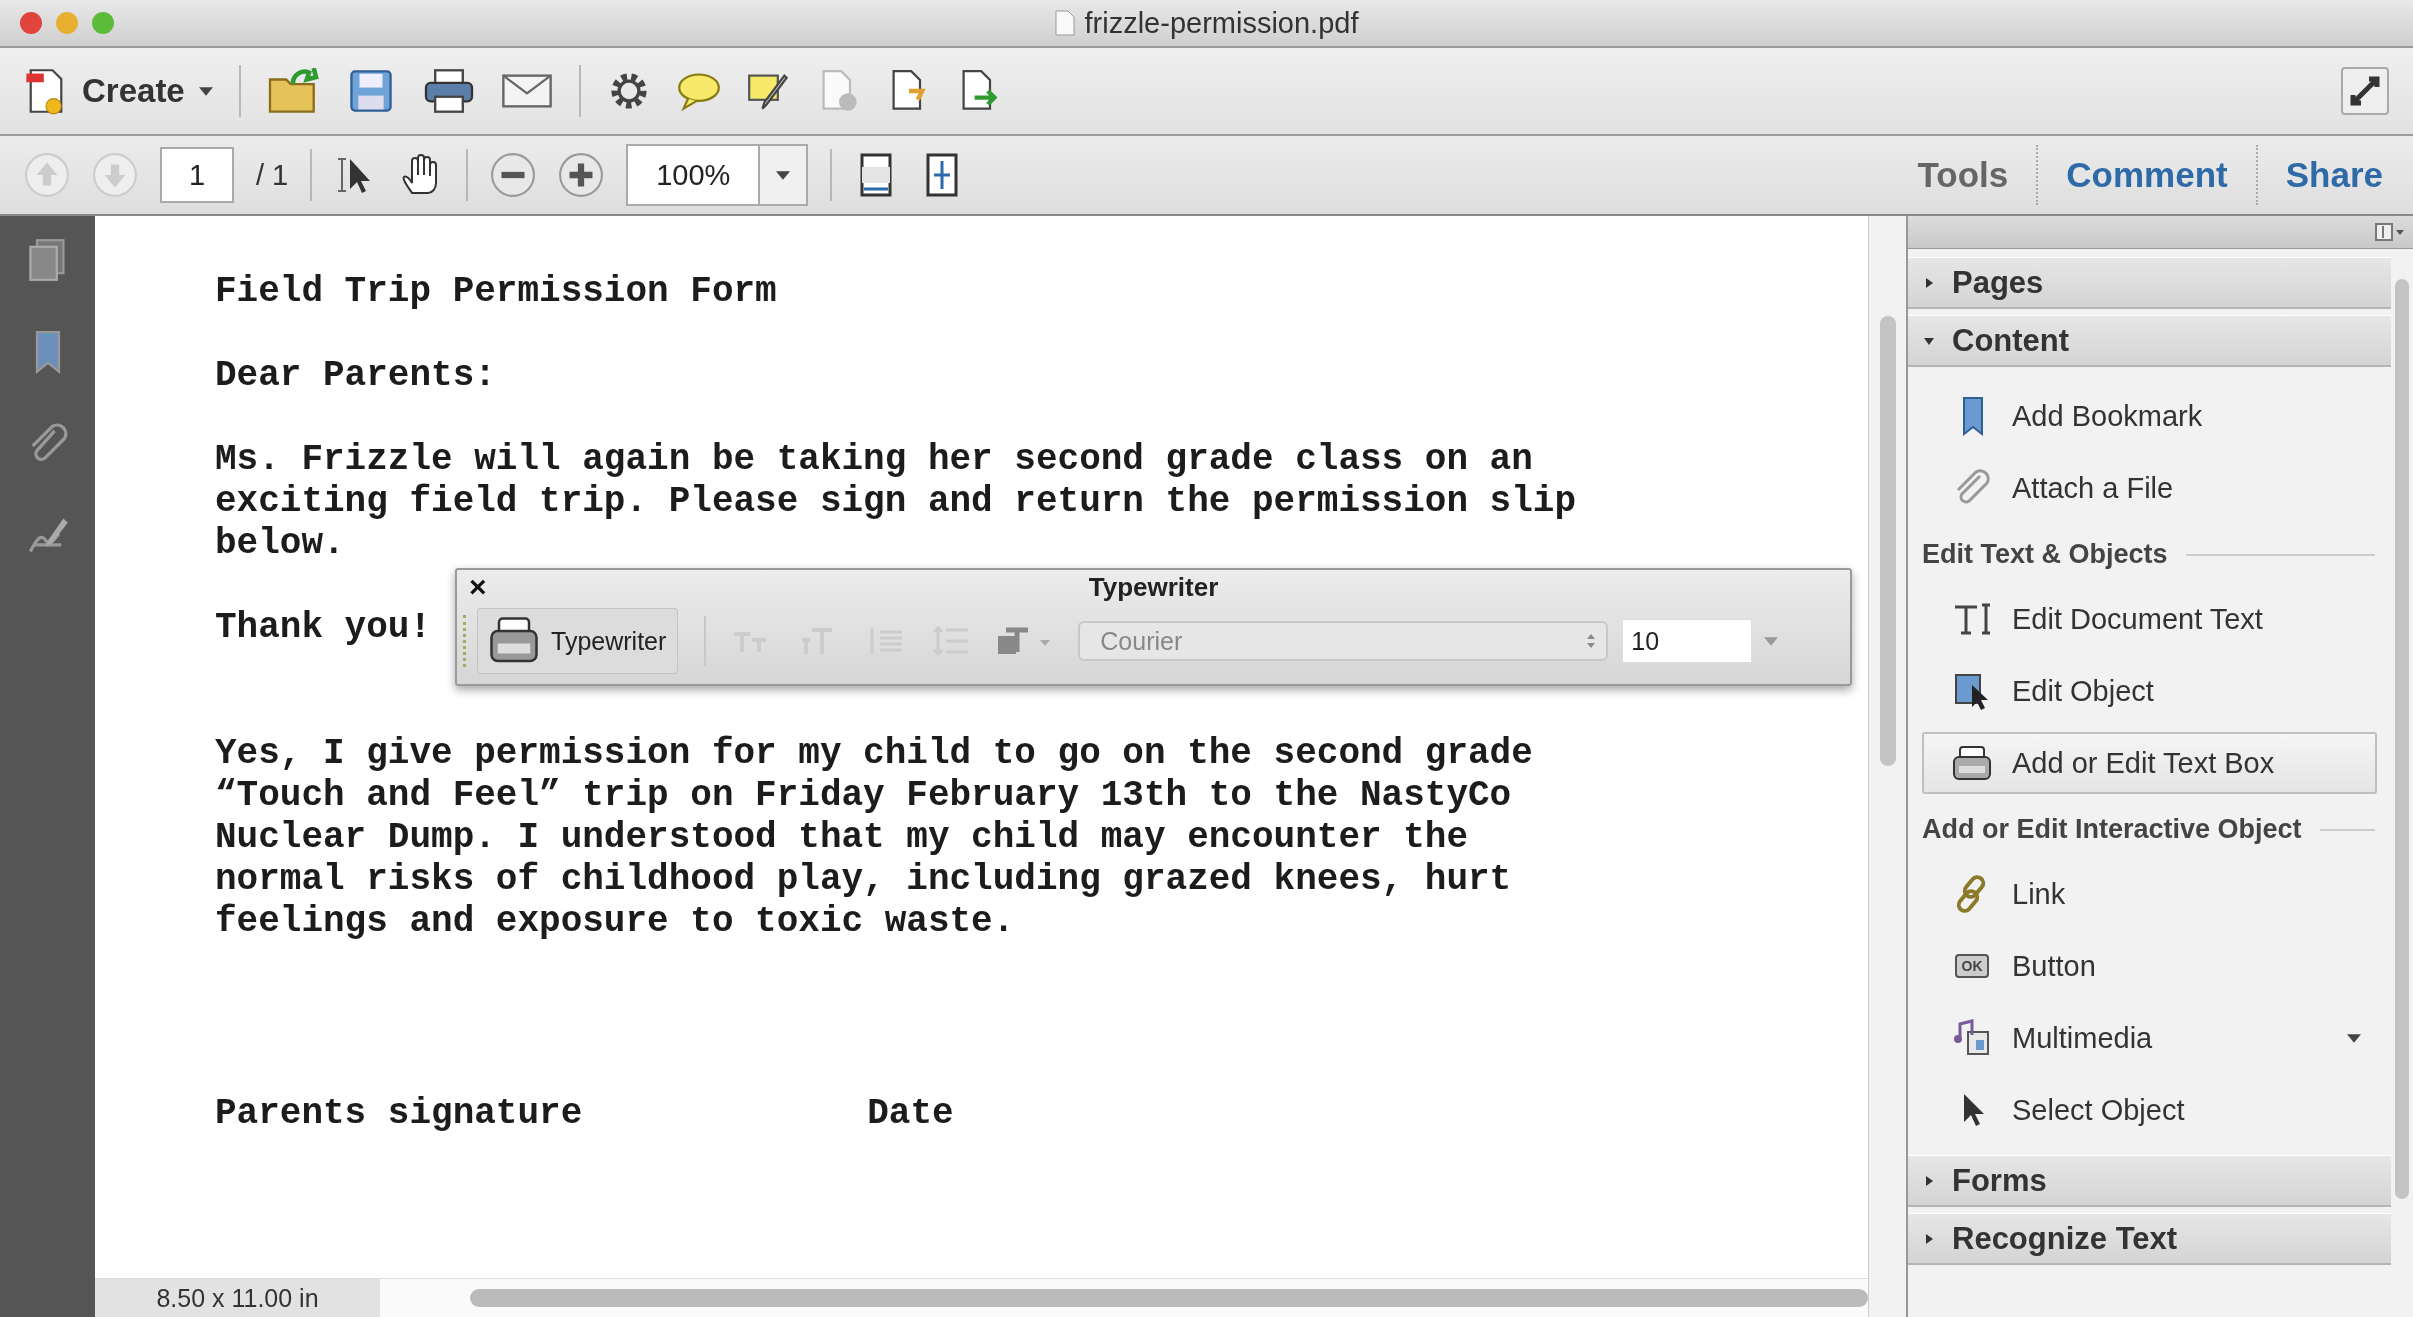  What do you see at coordinates (2390, 232) in the screenshot?
I see `pane-options-icon` at bounding box center [2390, 232].